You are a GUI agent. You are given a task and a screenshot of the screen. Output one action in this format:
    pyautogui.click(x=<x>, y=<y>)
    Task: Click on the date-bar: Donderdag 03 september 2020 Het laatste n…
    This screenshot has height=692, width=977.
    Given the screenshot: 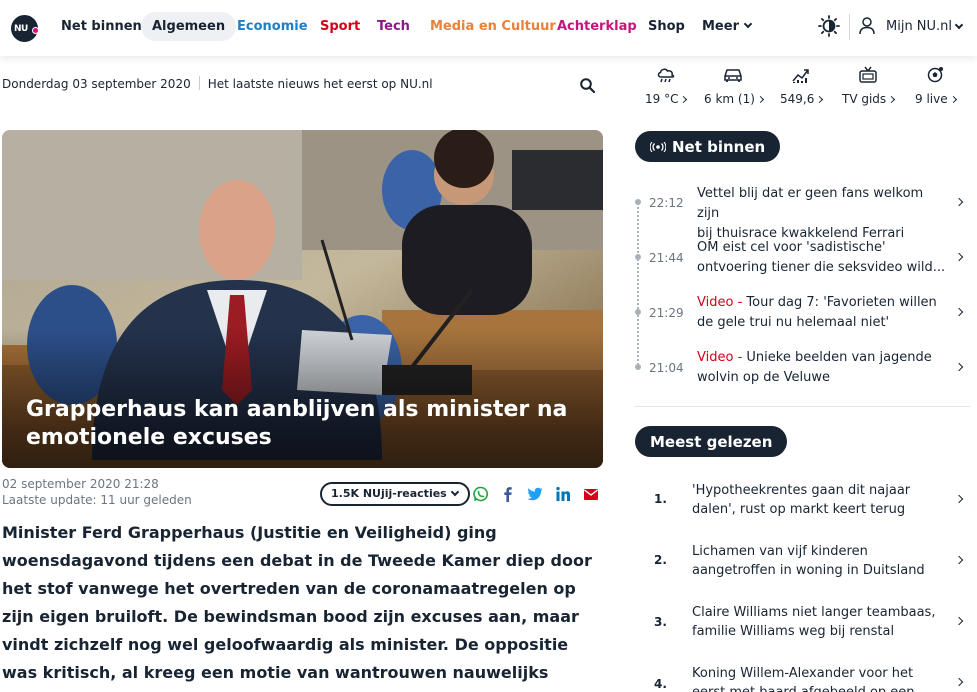 What is the action you would take?
    pyautogui.click(x=217, y=83)
    